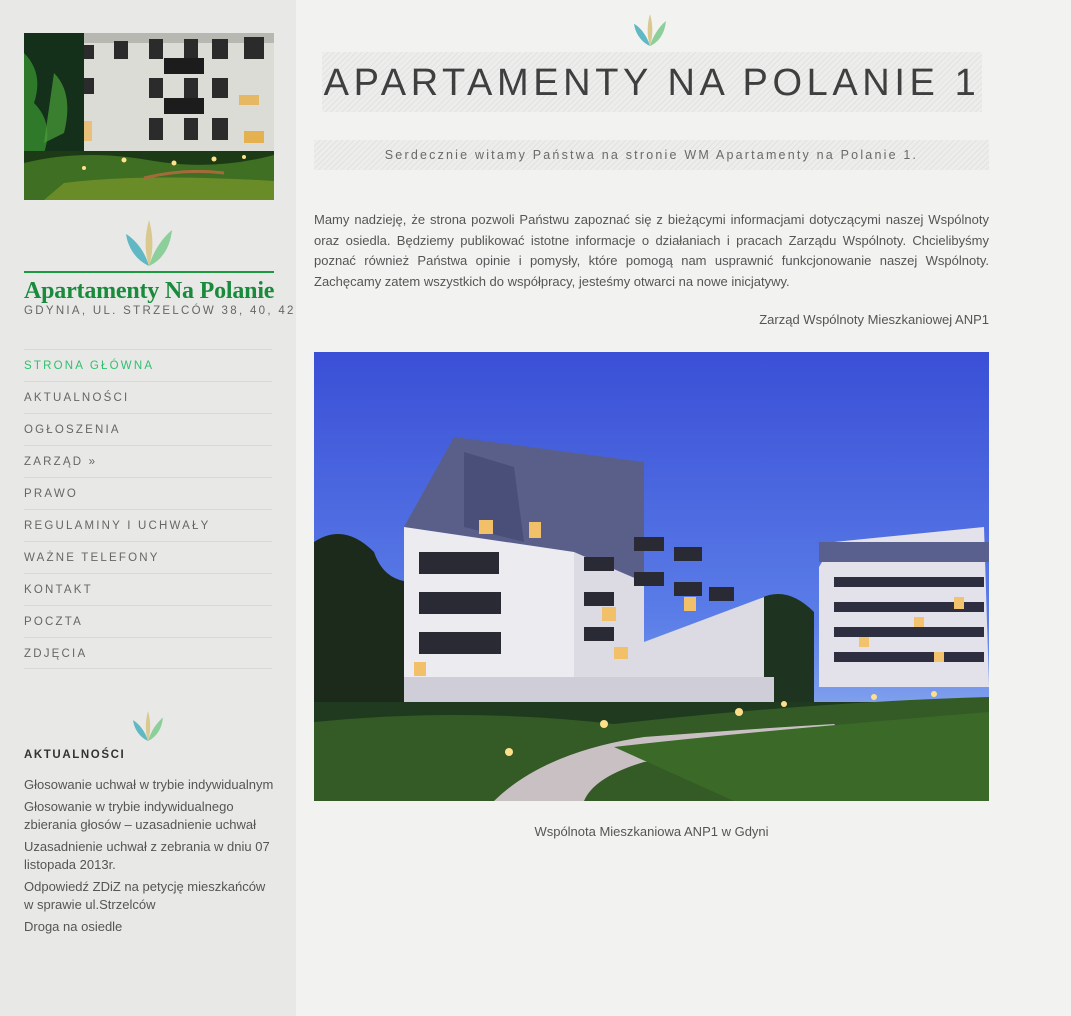 This screenshot has height=1016, width=1071. I want to click on page-title: APARTAMENTY NA POLANIE 1, so click(652, 83).